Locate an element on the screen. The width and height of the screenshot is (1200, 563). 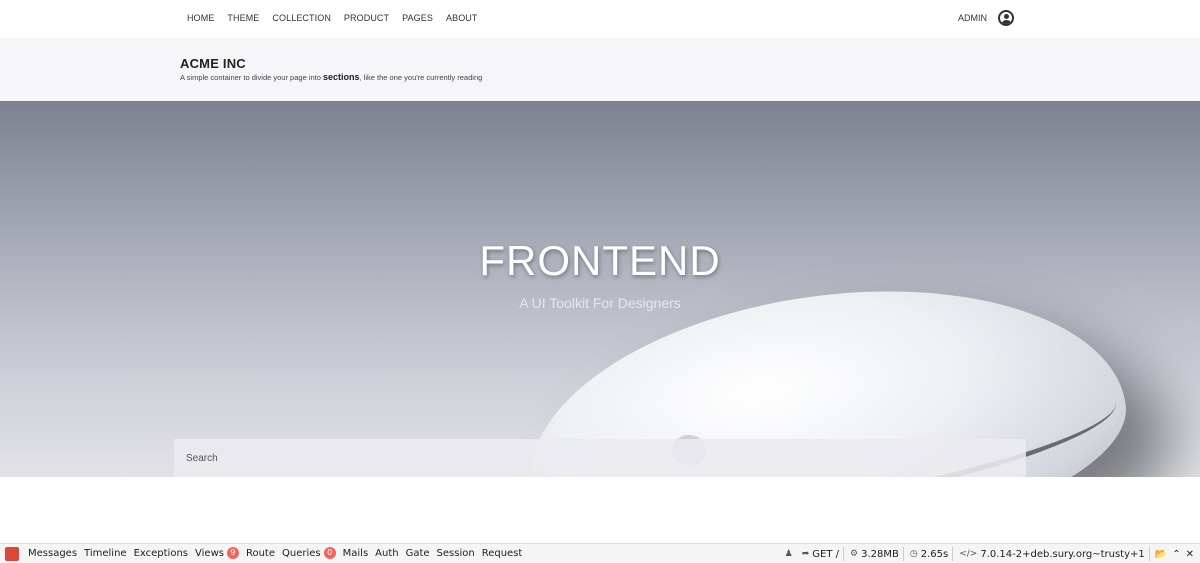
clock-icon: ◷ is located at coordinates (913, 554).